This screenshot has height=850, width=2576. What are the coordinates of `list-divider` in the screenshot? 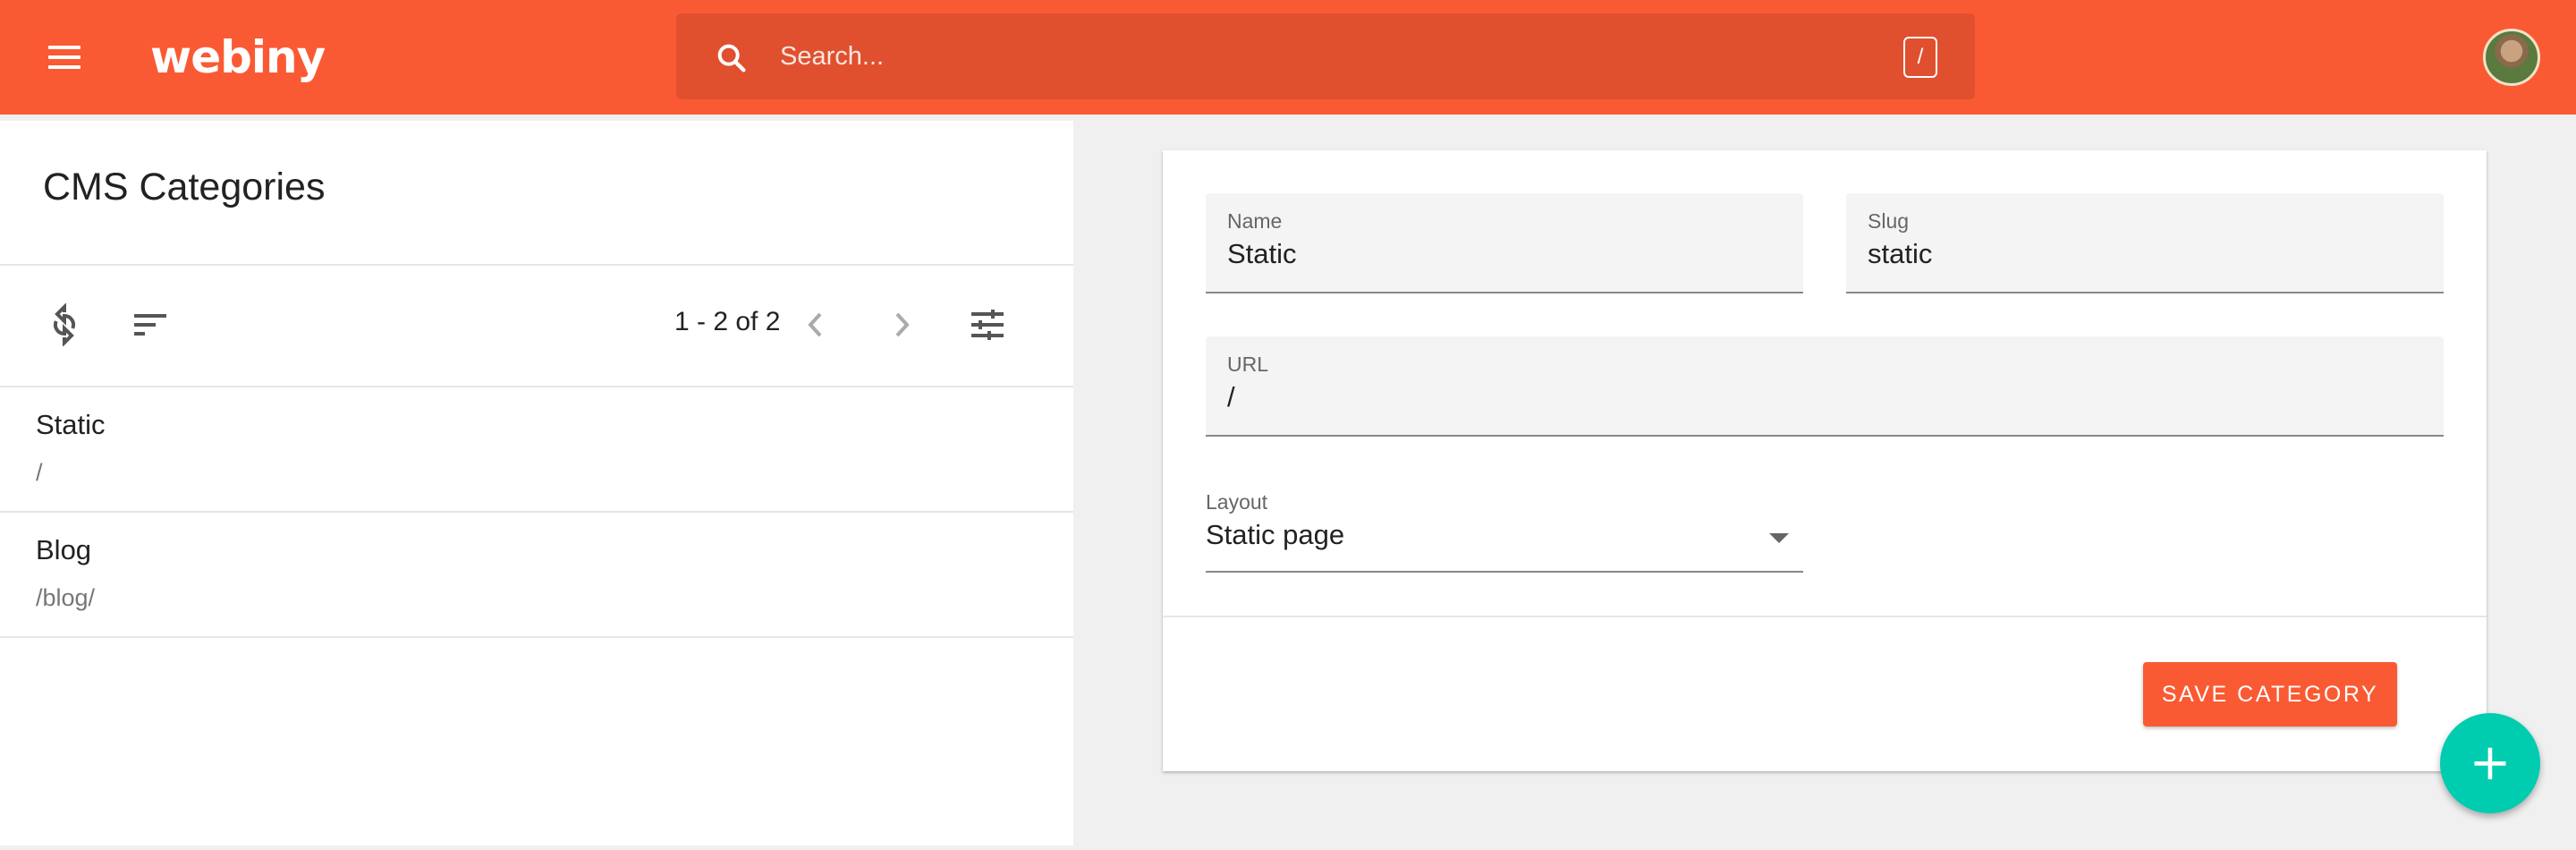 It's located at (536, 637).